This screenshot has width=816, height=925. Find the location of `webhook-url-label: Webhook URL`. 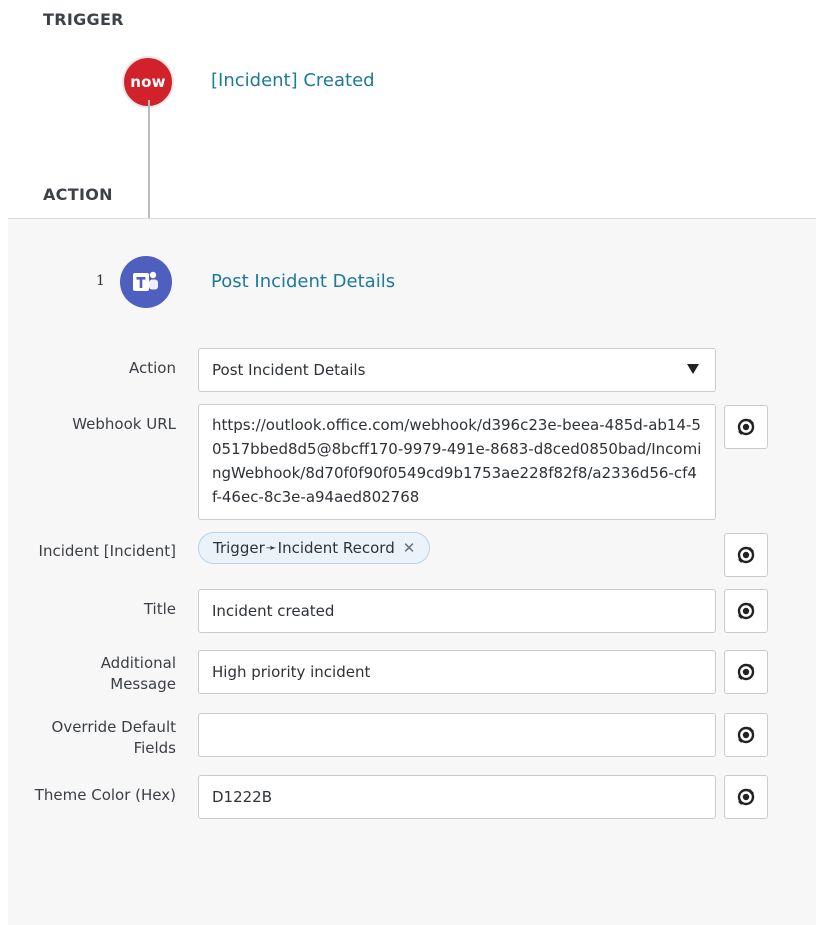

webhook-url-label: Webhook URL is located at coordinates (124, 424).